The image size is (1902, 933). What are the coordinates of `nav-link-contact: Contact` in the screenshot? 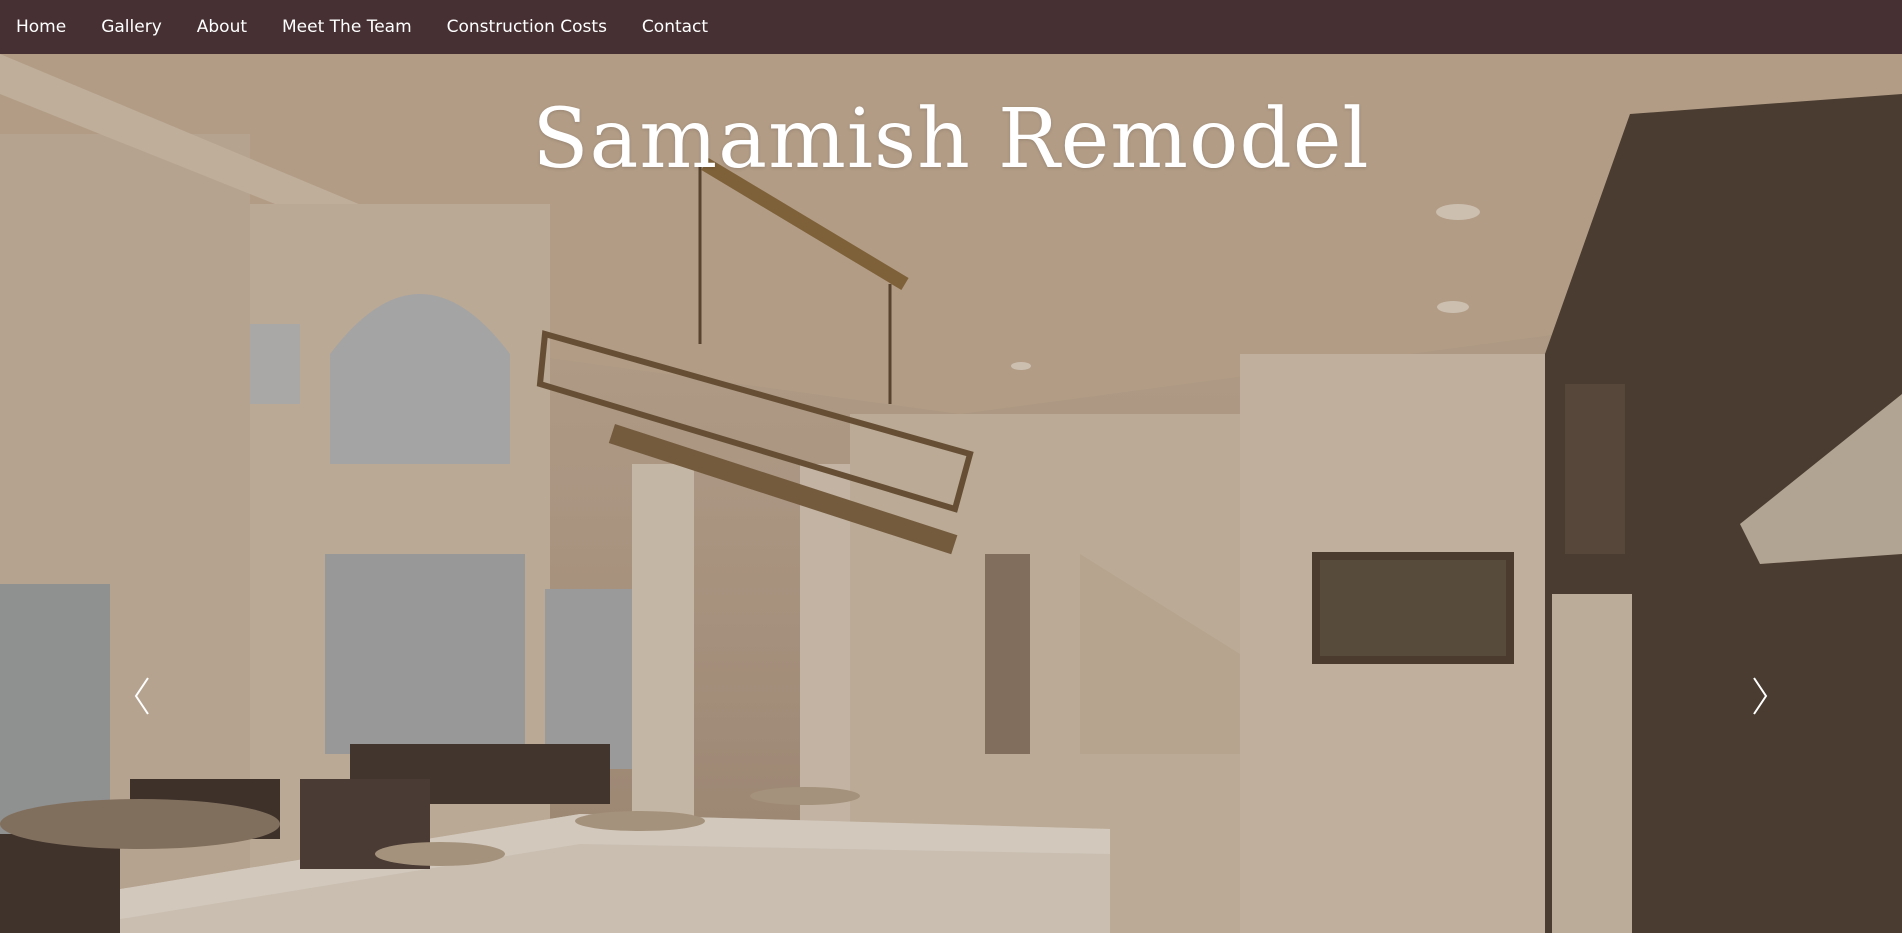 It's located at (675, 27).